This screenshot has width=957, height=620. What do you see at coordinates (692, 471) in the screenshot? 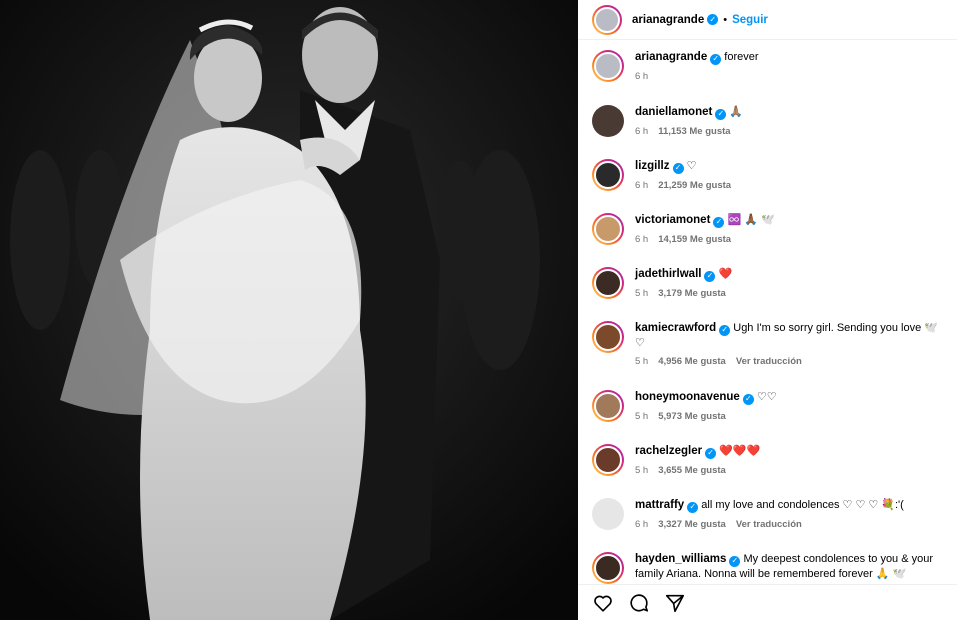
I see `comment-likes: 3,655 Me gusta` at bounding box center [692, 471].